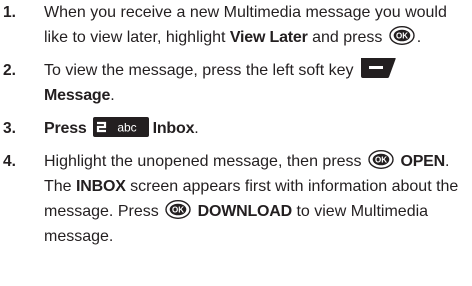  Describe the element at coordinates (101, 186) in the screenshot. I see `screen-name-inbox: INBOX` at that location.